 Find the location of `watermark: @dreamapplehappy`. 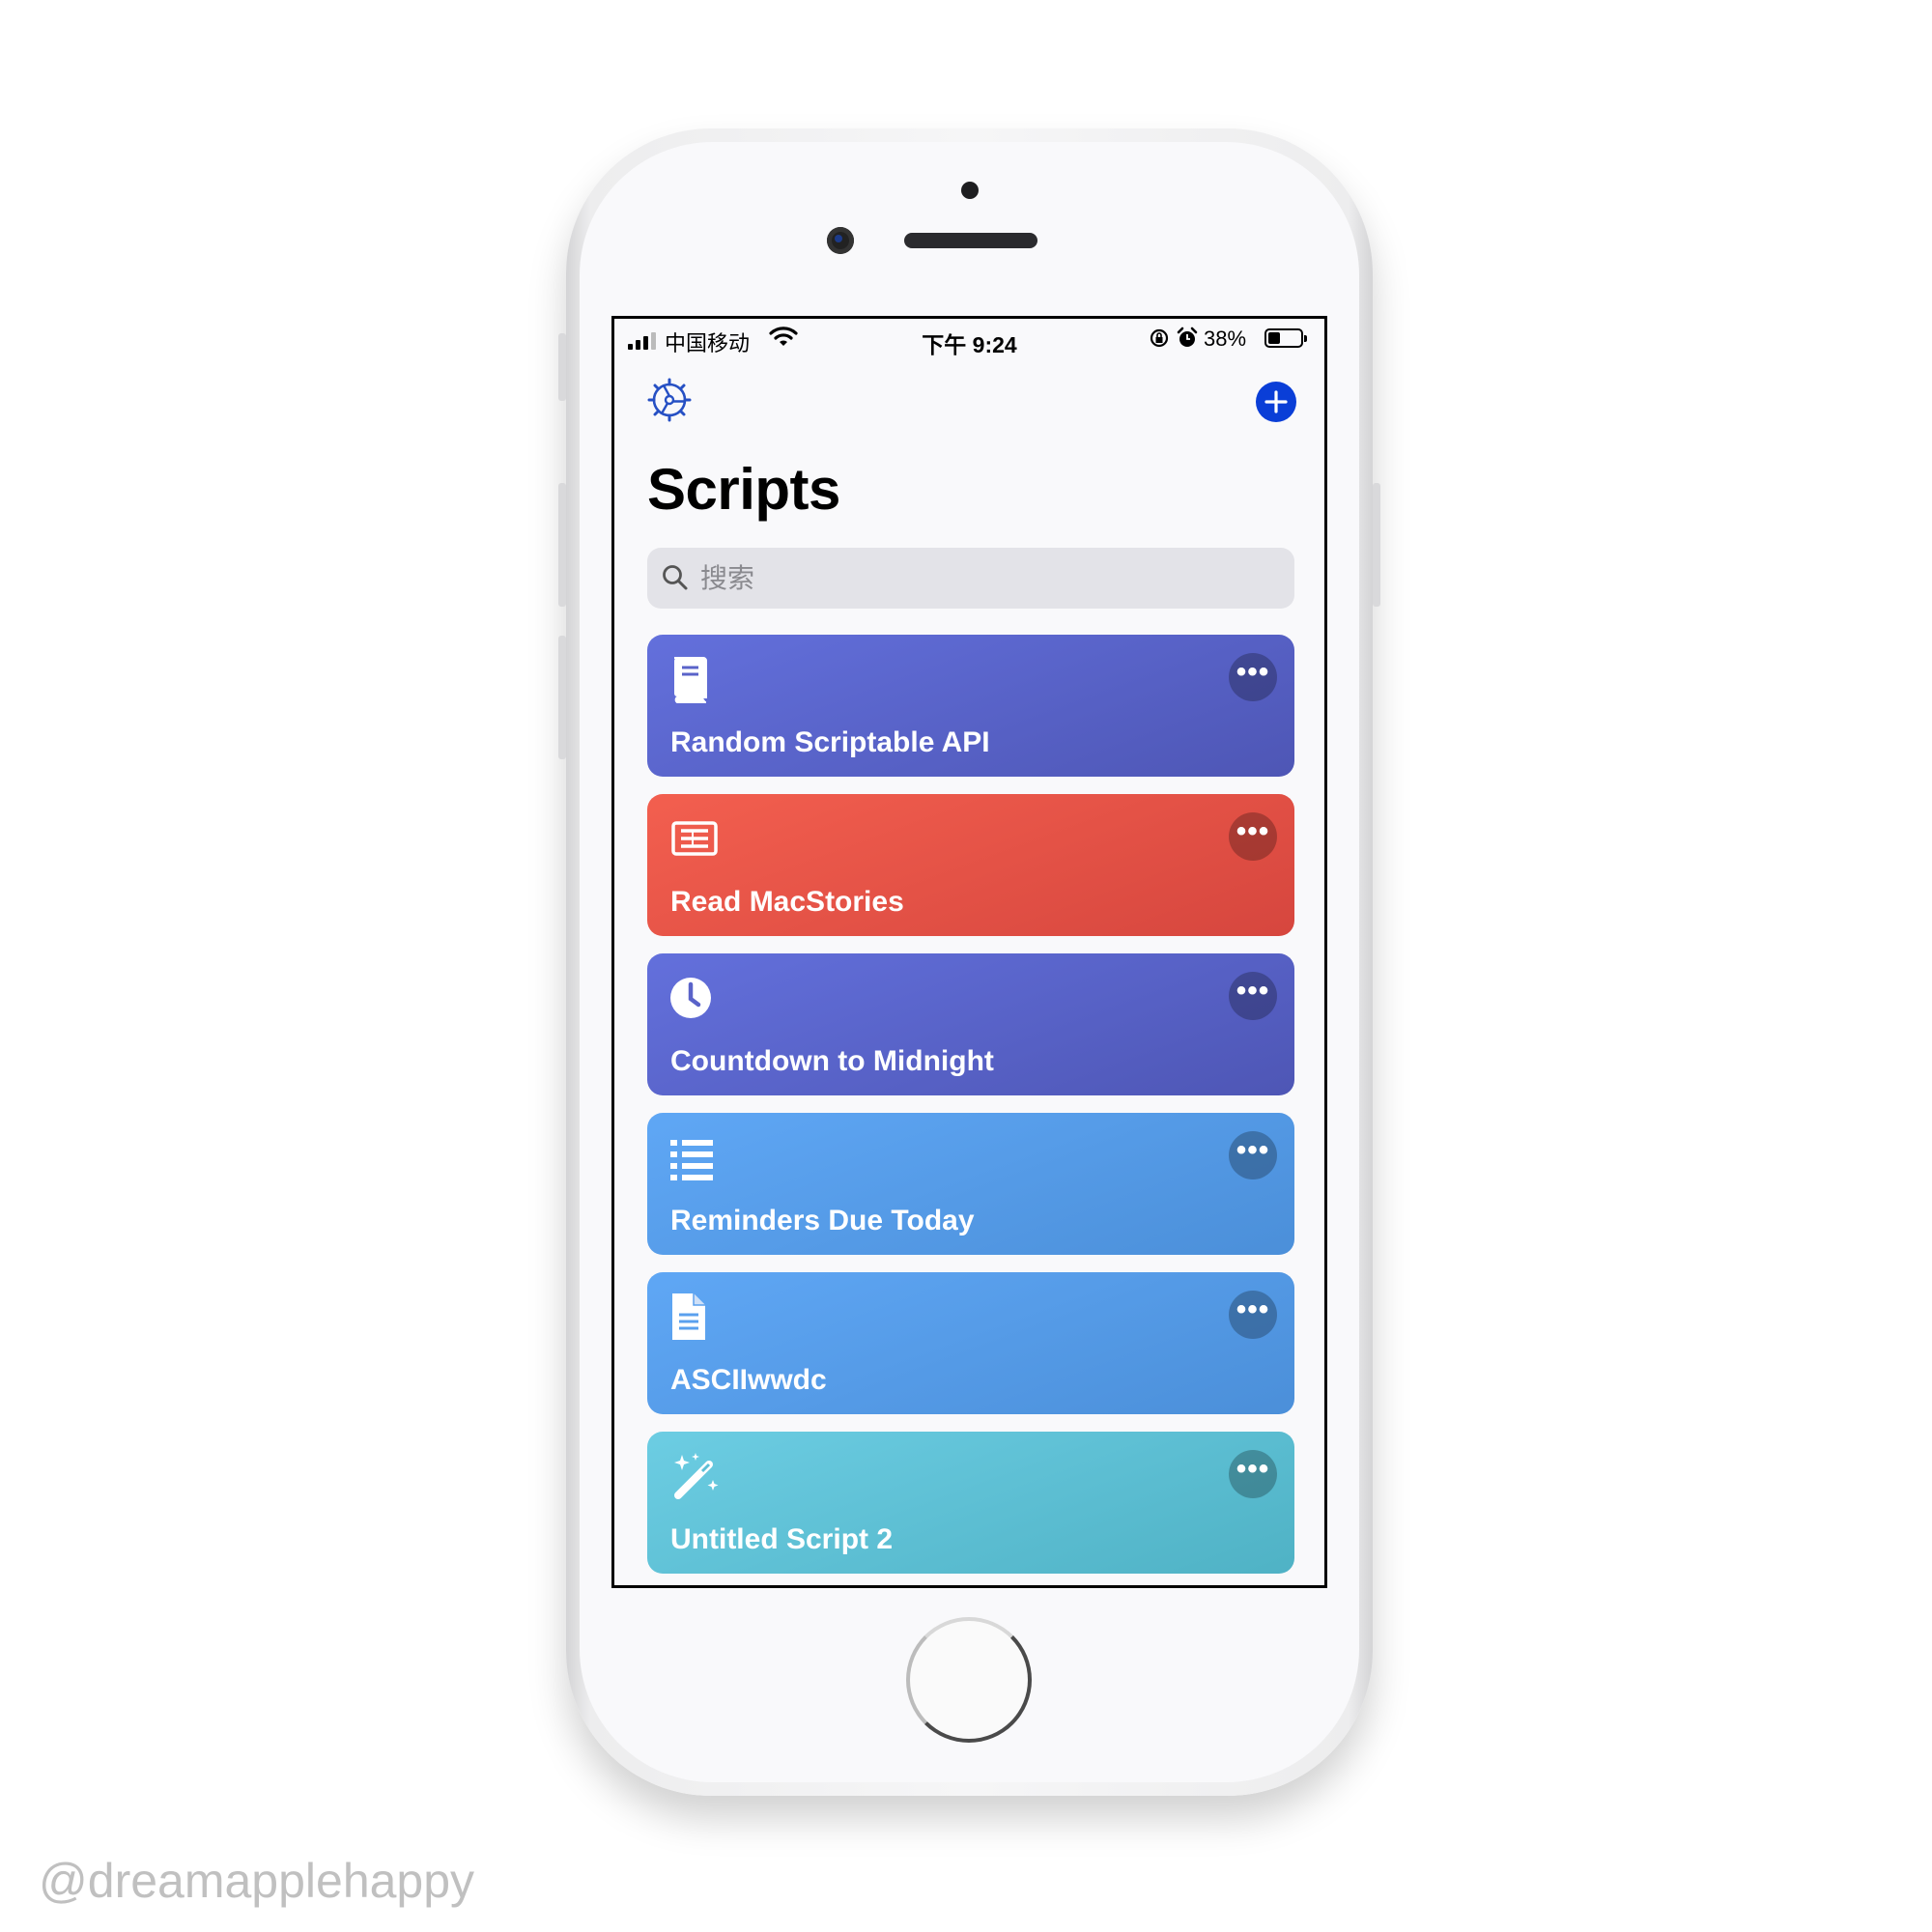

watermark: @dreamapplehappy is located at coordinates (257, 1881).